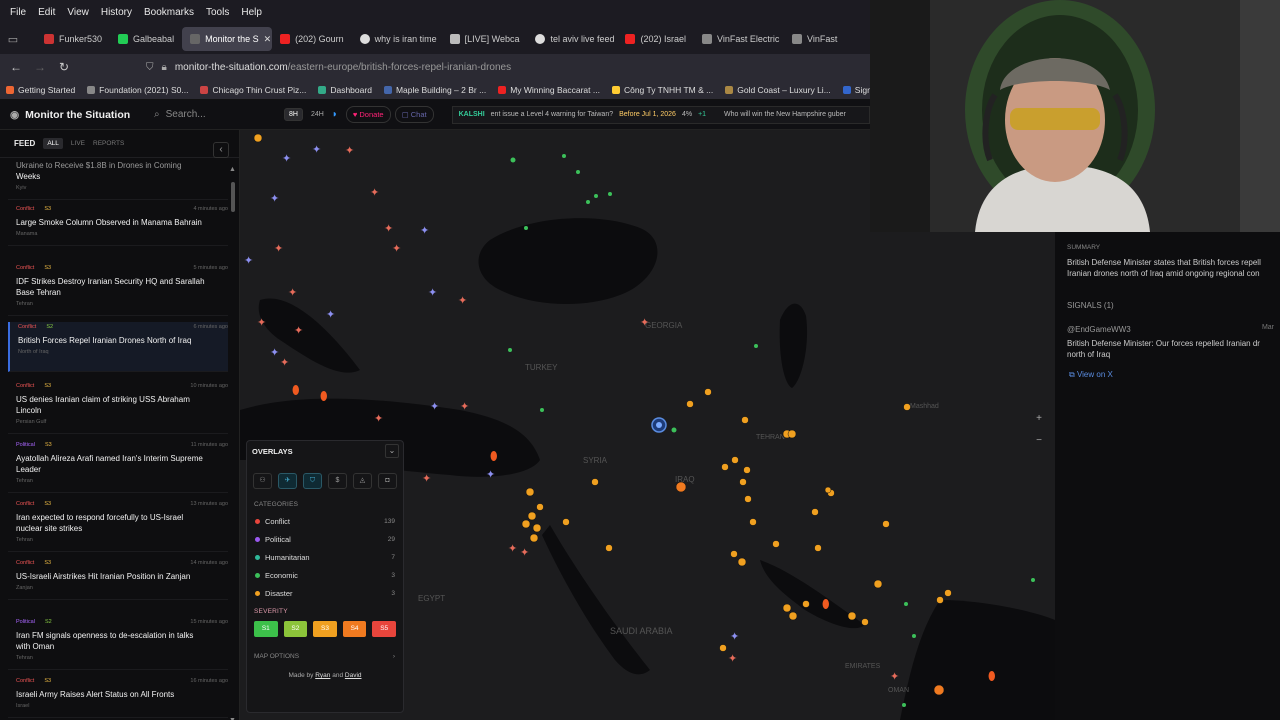 Image resolution: width=1280 pixels, height=720 pixels. What do you see at coordinates (169, 12) in the screenshot?
I see `menu-bookmarks: Bookmarks` at bounding box center [169, 12].